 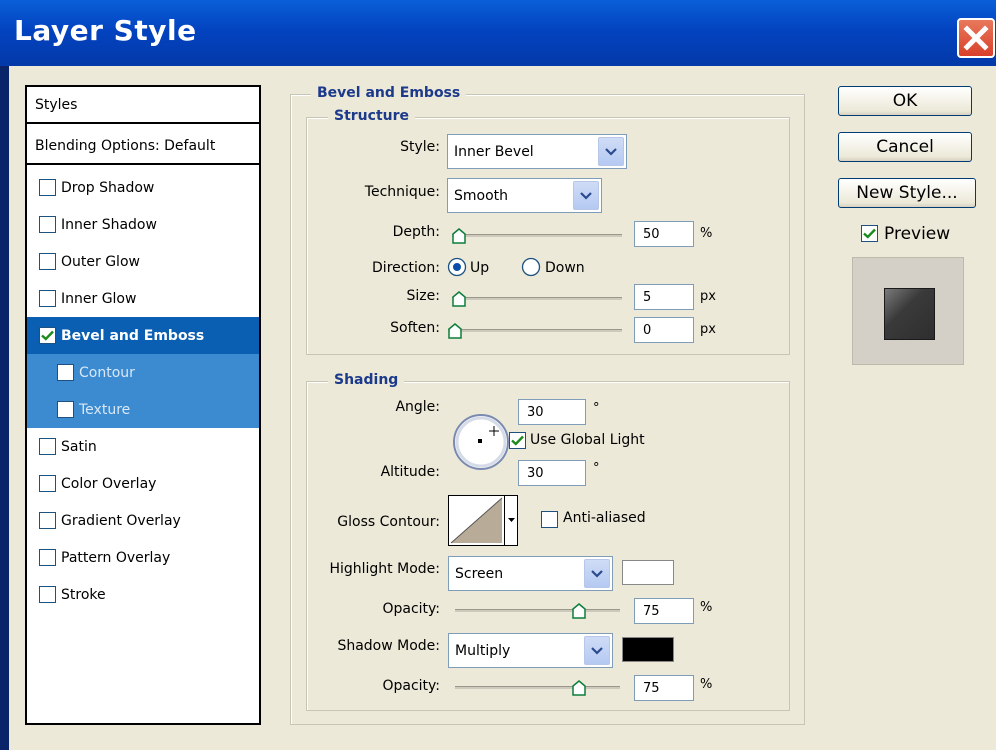 I want to click on style-item: Stroke, so click(x=143, y=594).